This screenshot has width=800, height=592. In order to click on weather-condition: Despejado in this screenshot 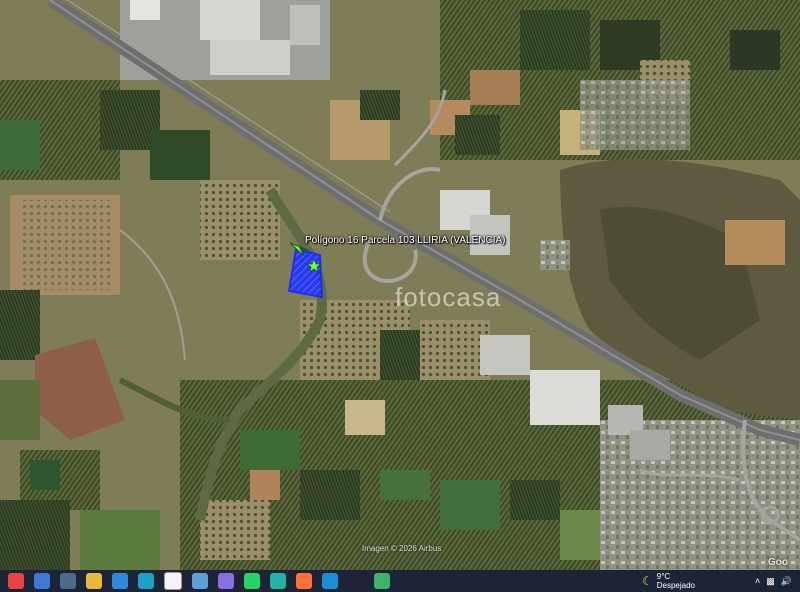, I will do `click(675, 585)`.